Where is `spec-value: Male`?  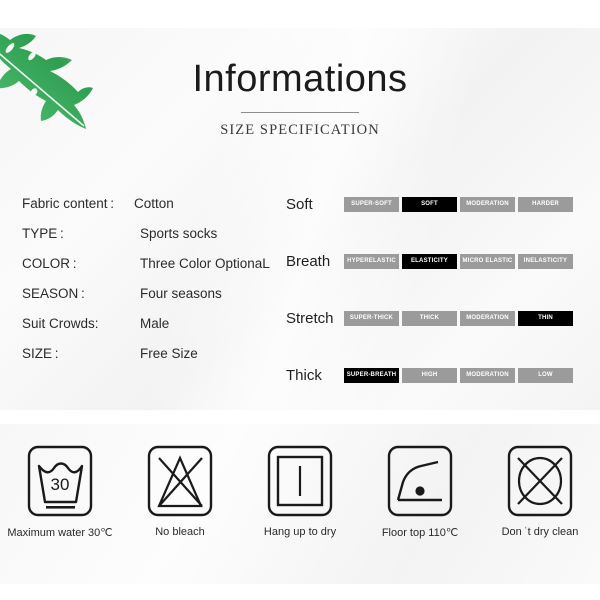
spec-value: Male is located at coordinates (155, 323).